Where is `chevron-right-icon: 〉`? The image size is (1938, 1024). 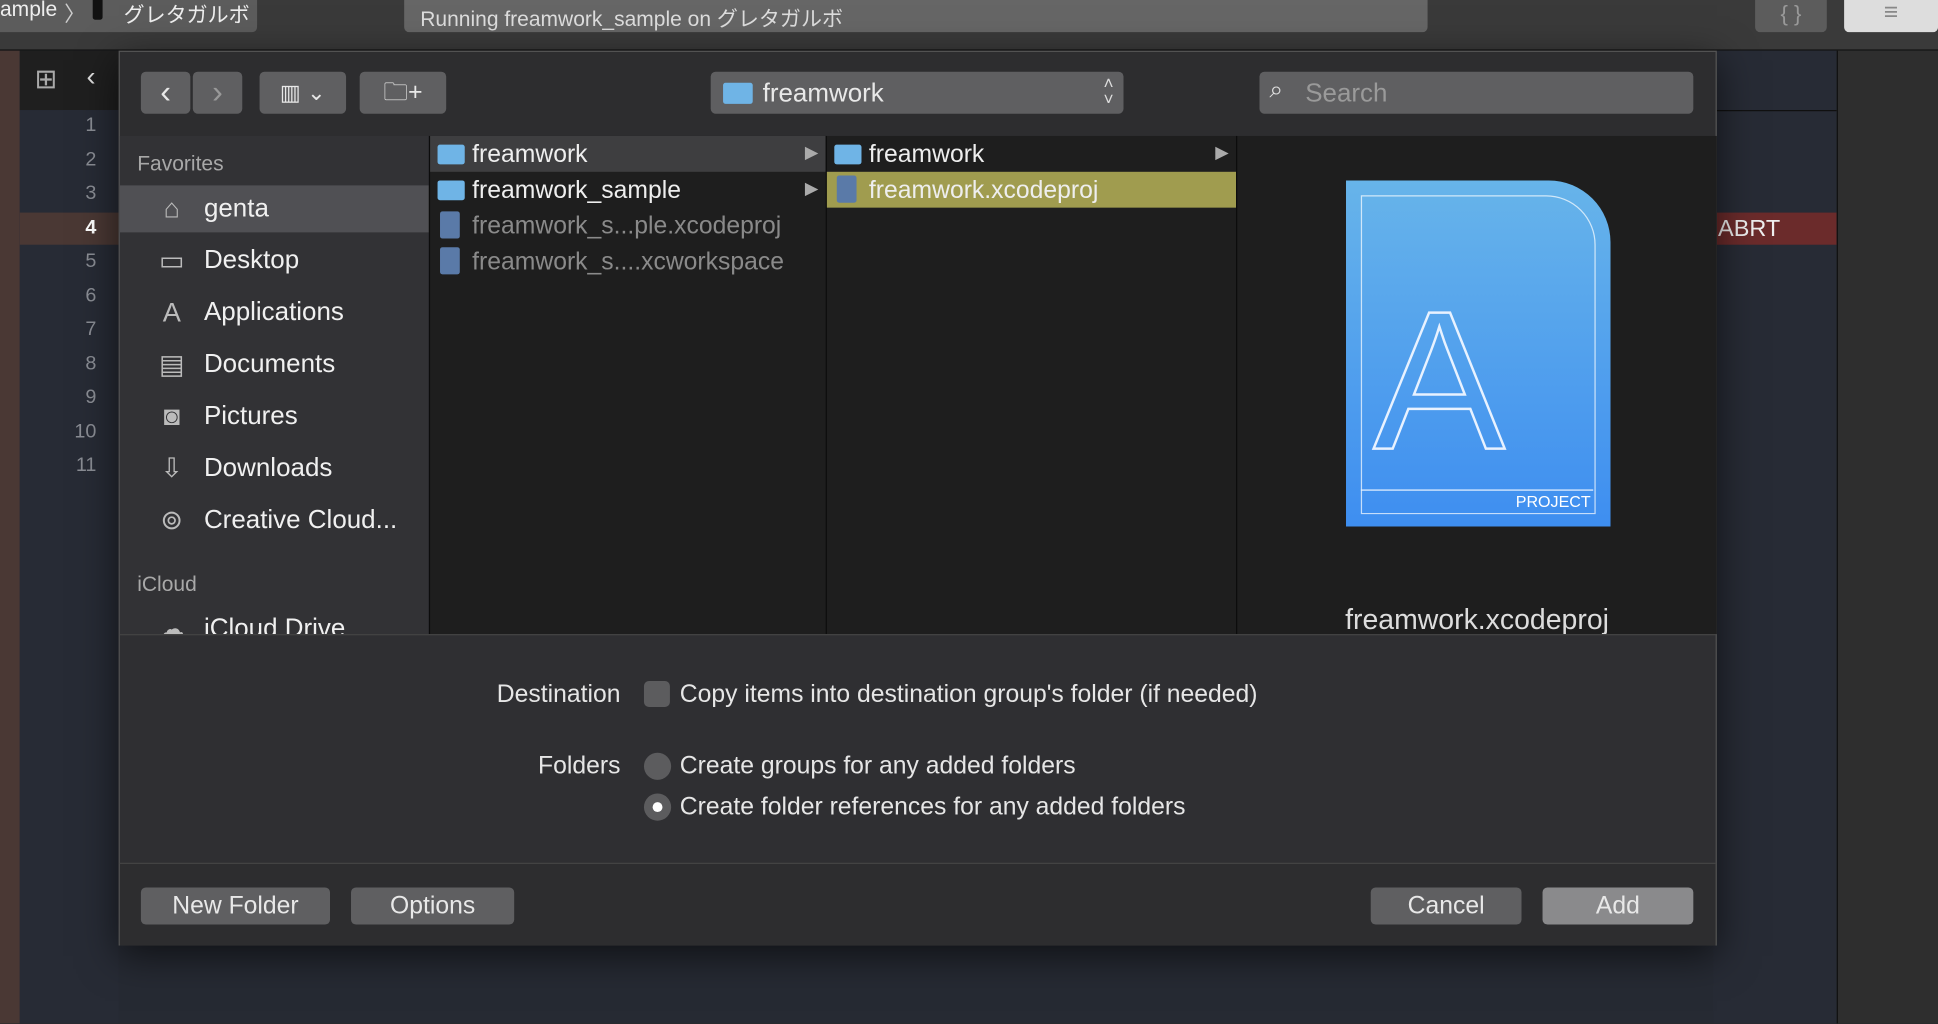
chevron-right-icon: 〉 is located at coordinates (75, 14).